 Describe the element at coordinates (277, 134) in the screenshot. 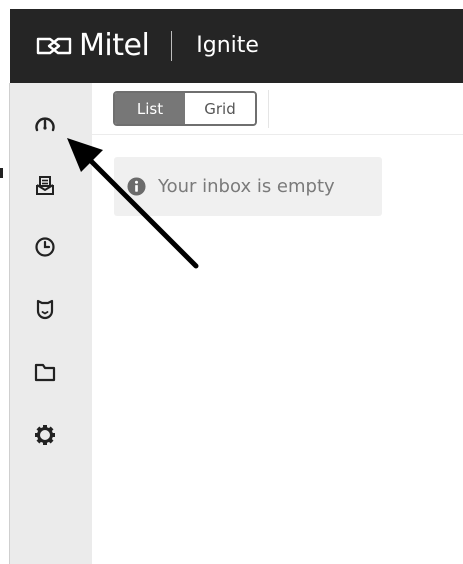

I see `toolbar-divider` at that location.